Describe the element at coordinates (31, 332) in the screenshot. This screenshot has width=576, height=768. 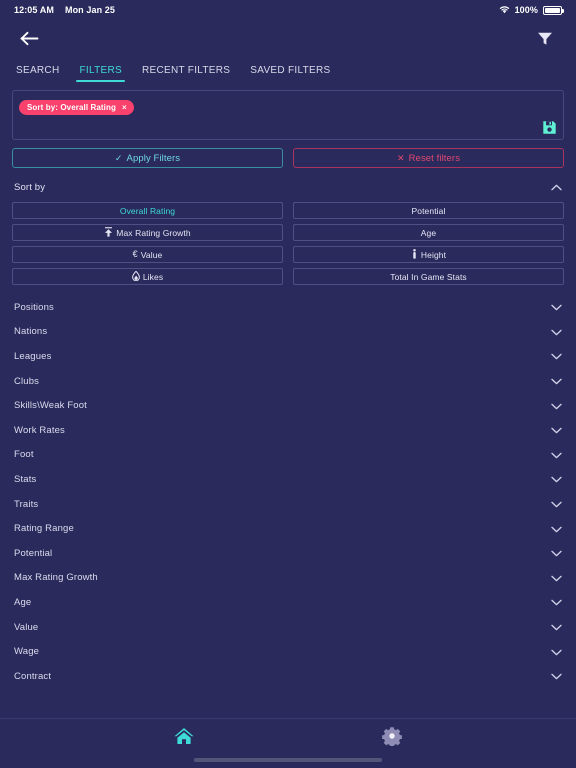
I see `filter-section-label: Nations` at that location.